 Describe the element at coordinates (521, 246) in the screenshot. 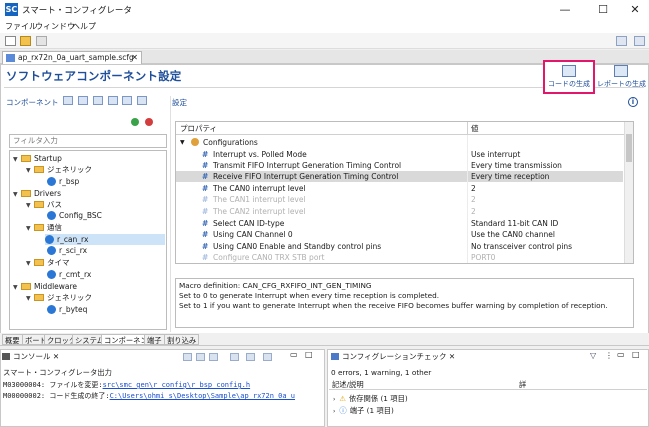

I see `property-value: No transceiver control pins` at that location.